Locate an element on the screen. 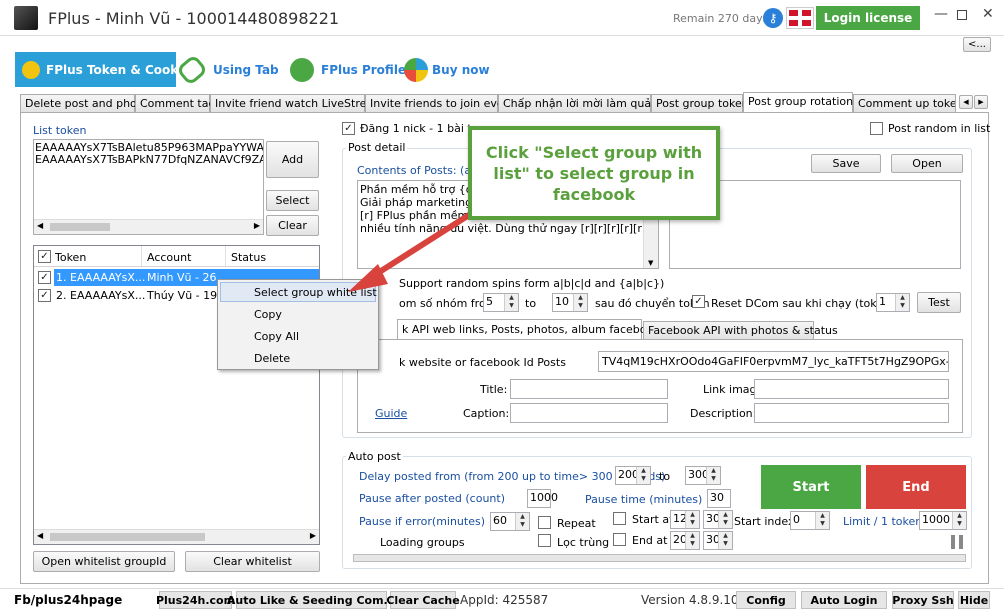  delay-from-spinner: 200 ▲ ▼ is located at coordinates (633, 475).